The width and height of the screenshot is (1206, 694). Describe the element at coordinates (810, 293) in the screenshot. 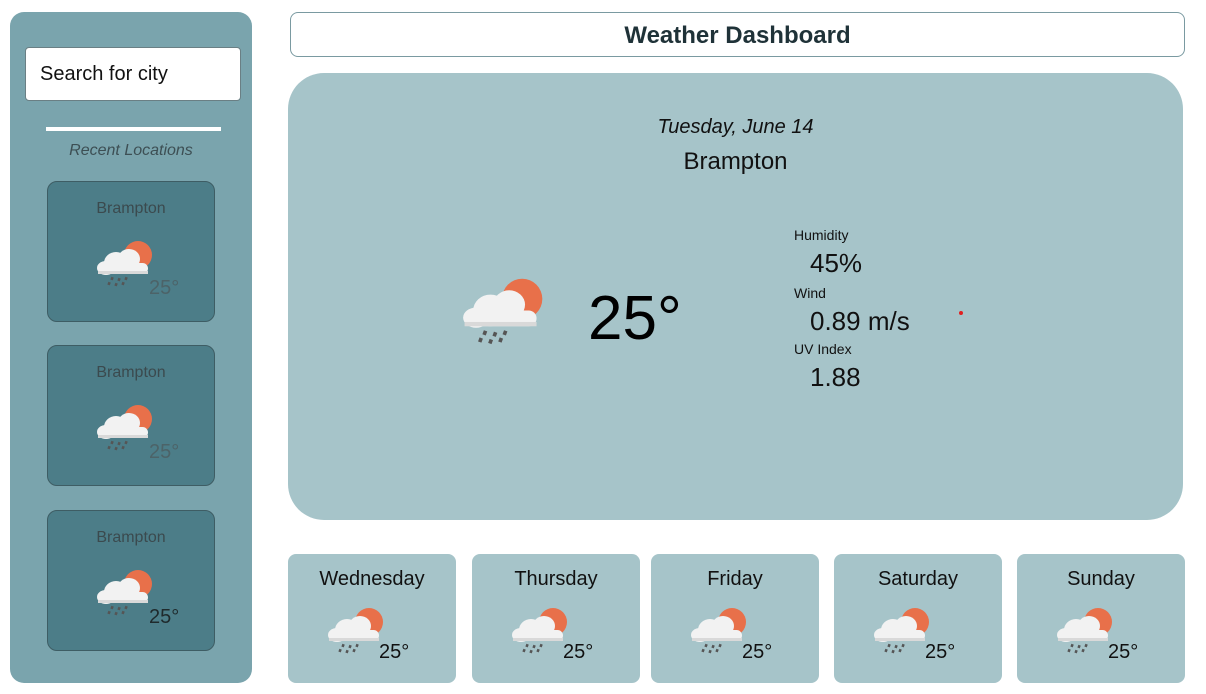

I see `wind-label: Wind` at that location.